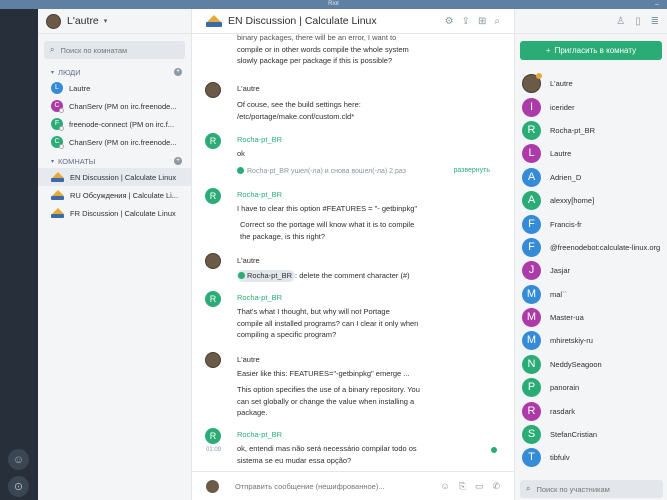  I want to click on member-item: M Master-ua, so click(591, 317).